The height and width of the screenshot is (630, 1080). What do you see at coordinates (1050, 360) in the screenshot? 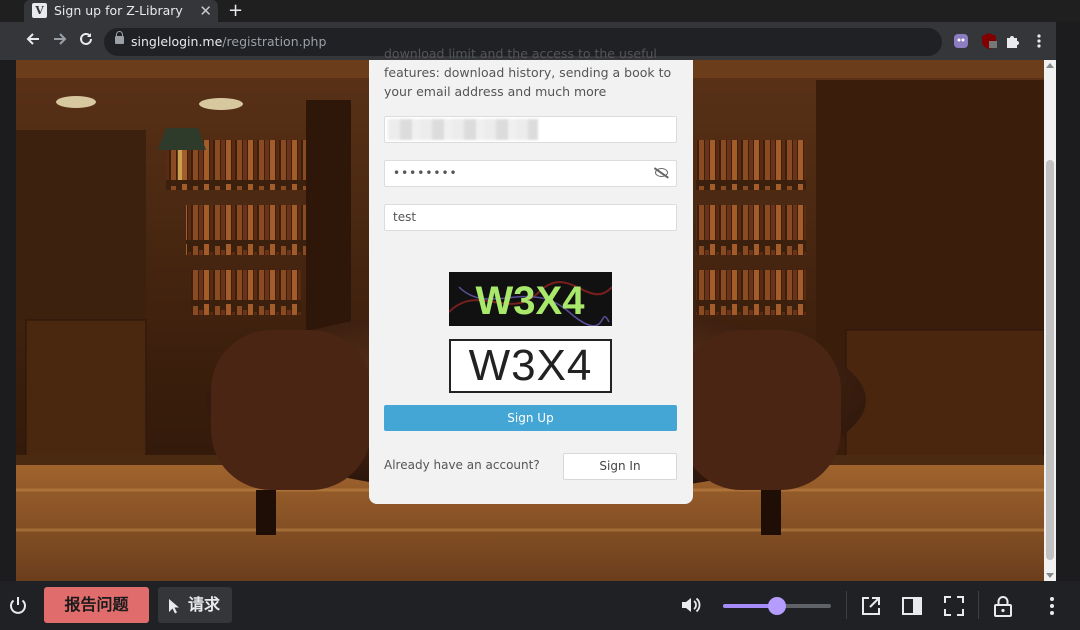
I see `scroll-thumb` at bounding box center [1050, 360].